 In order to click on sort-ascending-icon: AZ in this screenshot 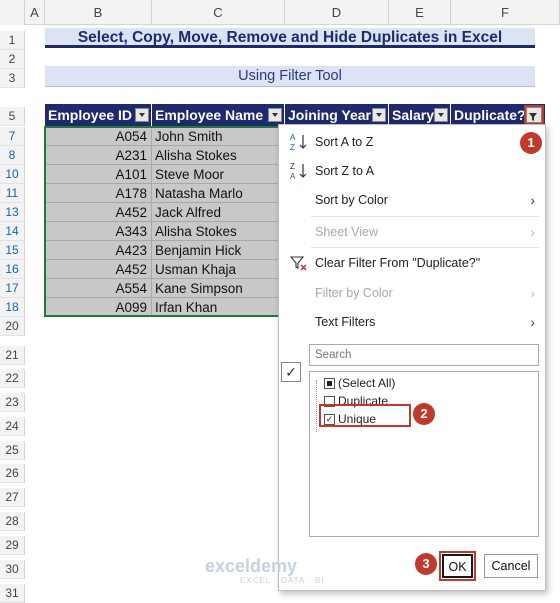, I will do `click(299, 142)`.